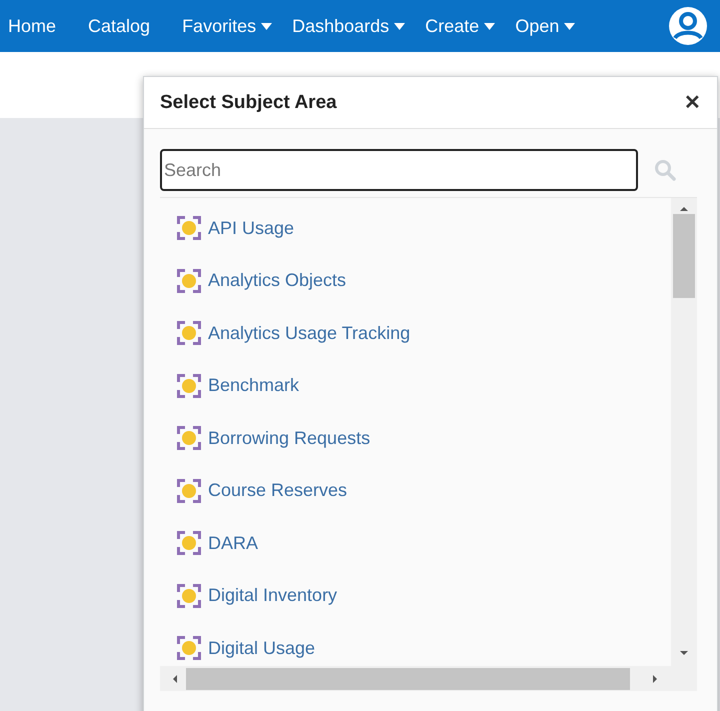 The width and height of the screenshot is (720, 711). What do you see at coordinates (349, 26) in the screenshot?
I see `nav-menu-item: Dashboards` at bounding box center [349, 26].